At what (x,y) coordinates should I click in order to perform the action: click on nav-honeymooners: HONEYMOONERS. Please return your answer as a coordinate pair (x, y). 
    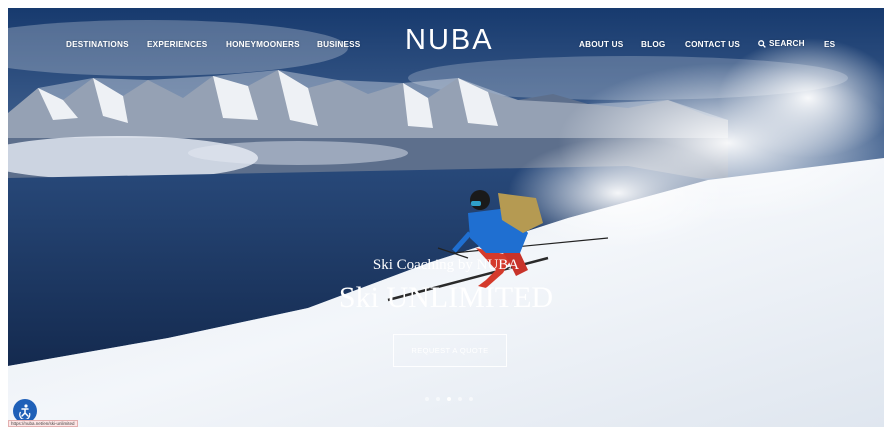
    Looking at the image, I should click on (263, 44).